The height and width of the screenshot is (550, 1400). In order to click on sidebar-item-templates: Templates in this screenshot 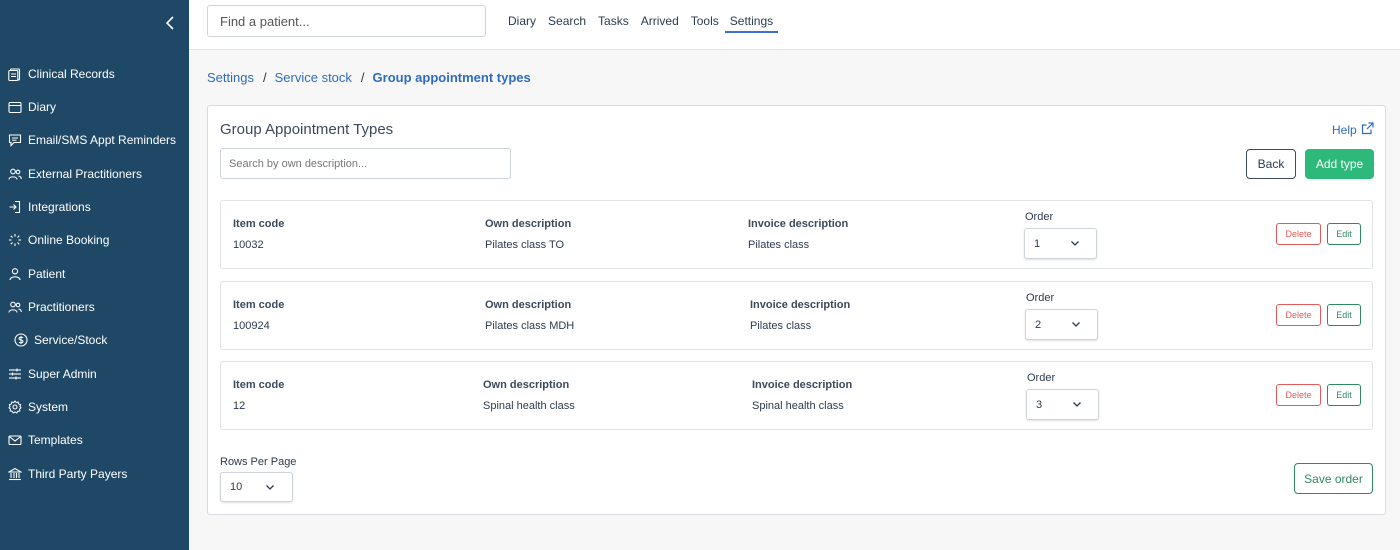, I will do `click(94, 439)`.